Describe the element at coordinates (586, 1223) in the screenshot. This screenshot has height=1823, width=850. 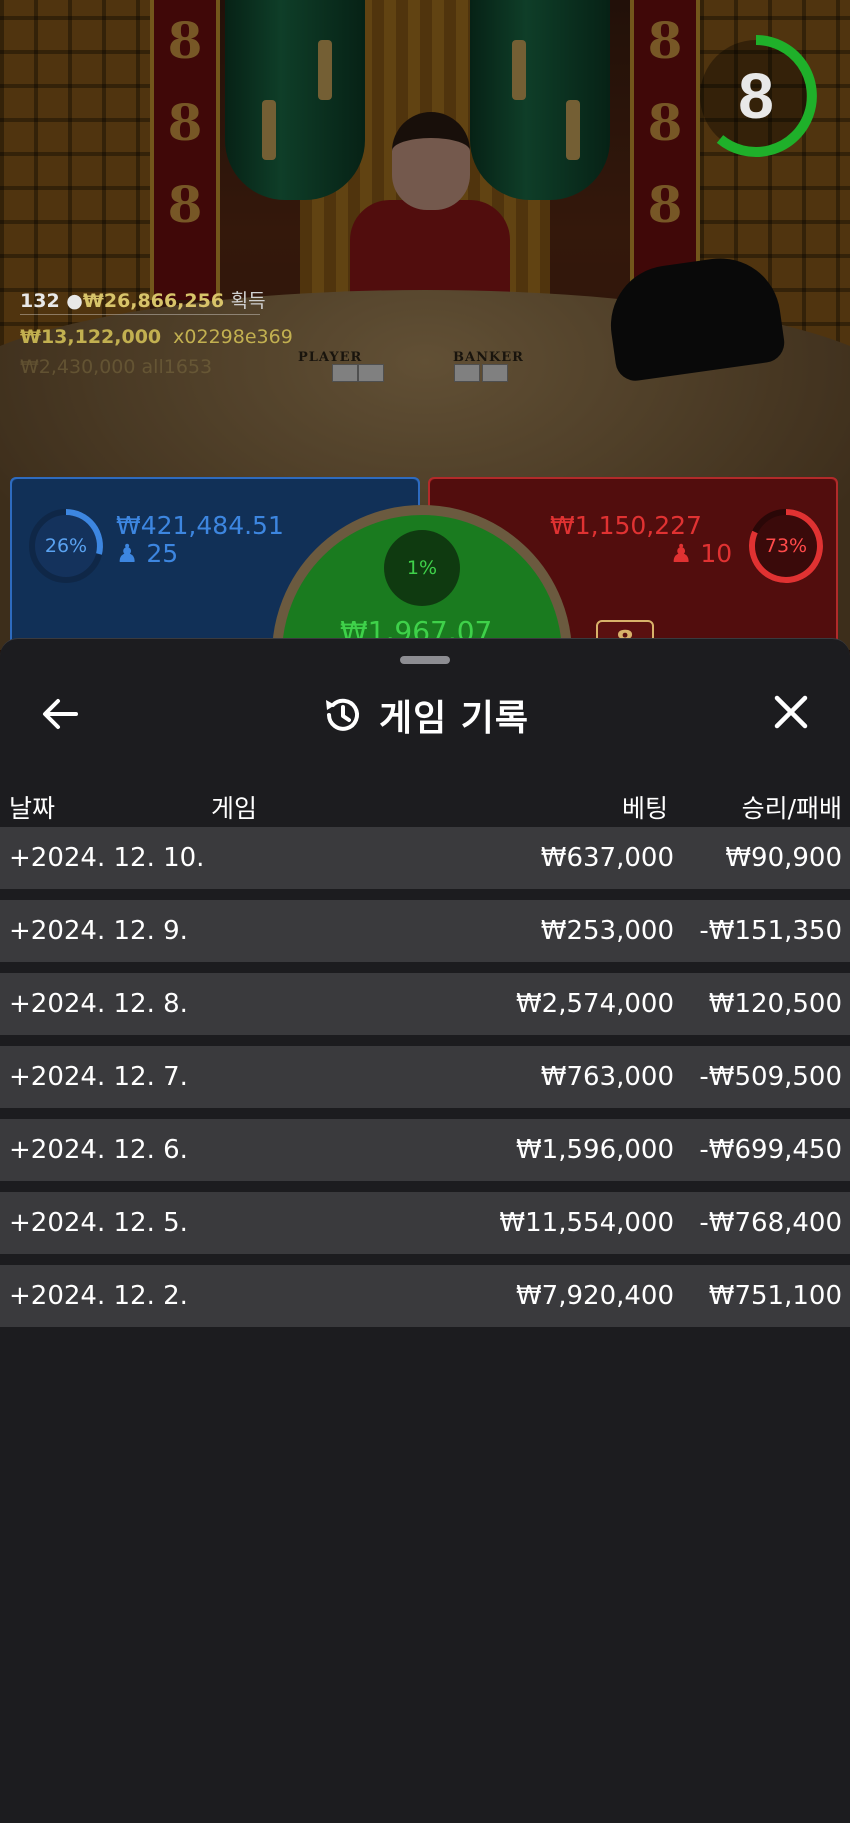
I see `row-bet: ₩11,554,000` at that location.